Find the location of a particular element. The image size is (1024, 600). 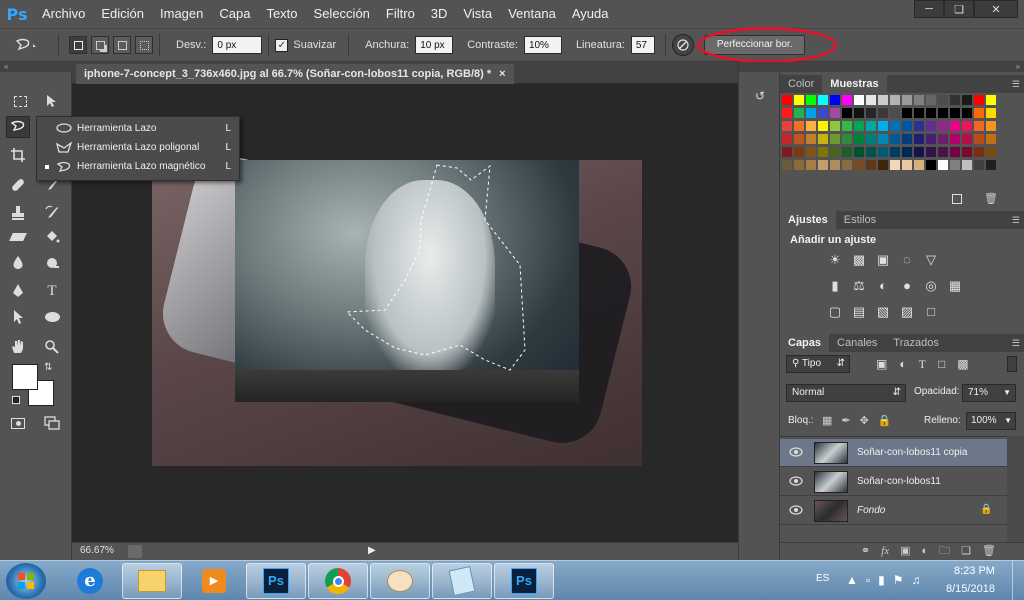

history-brush-icon is located at coordinates (52, 213).